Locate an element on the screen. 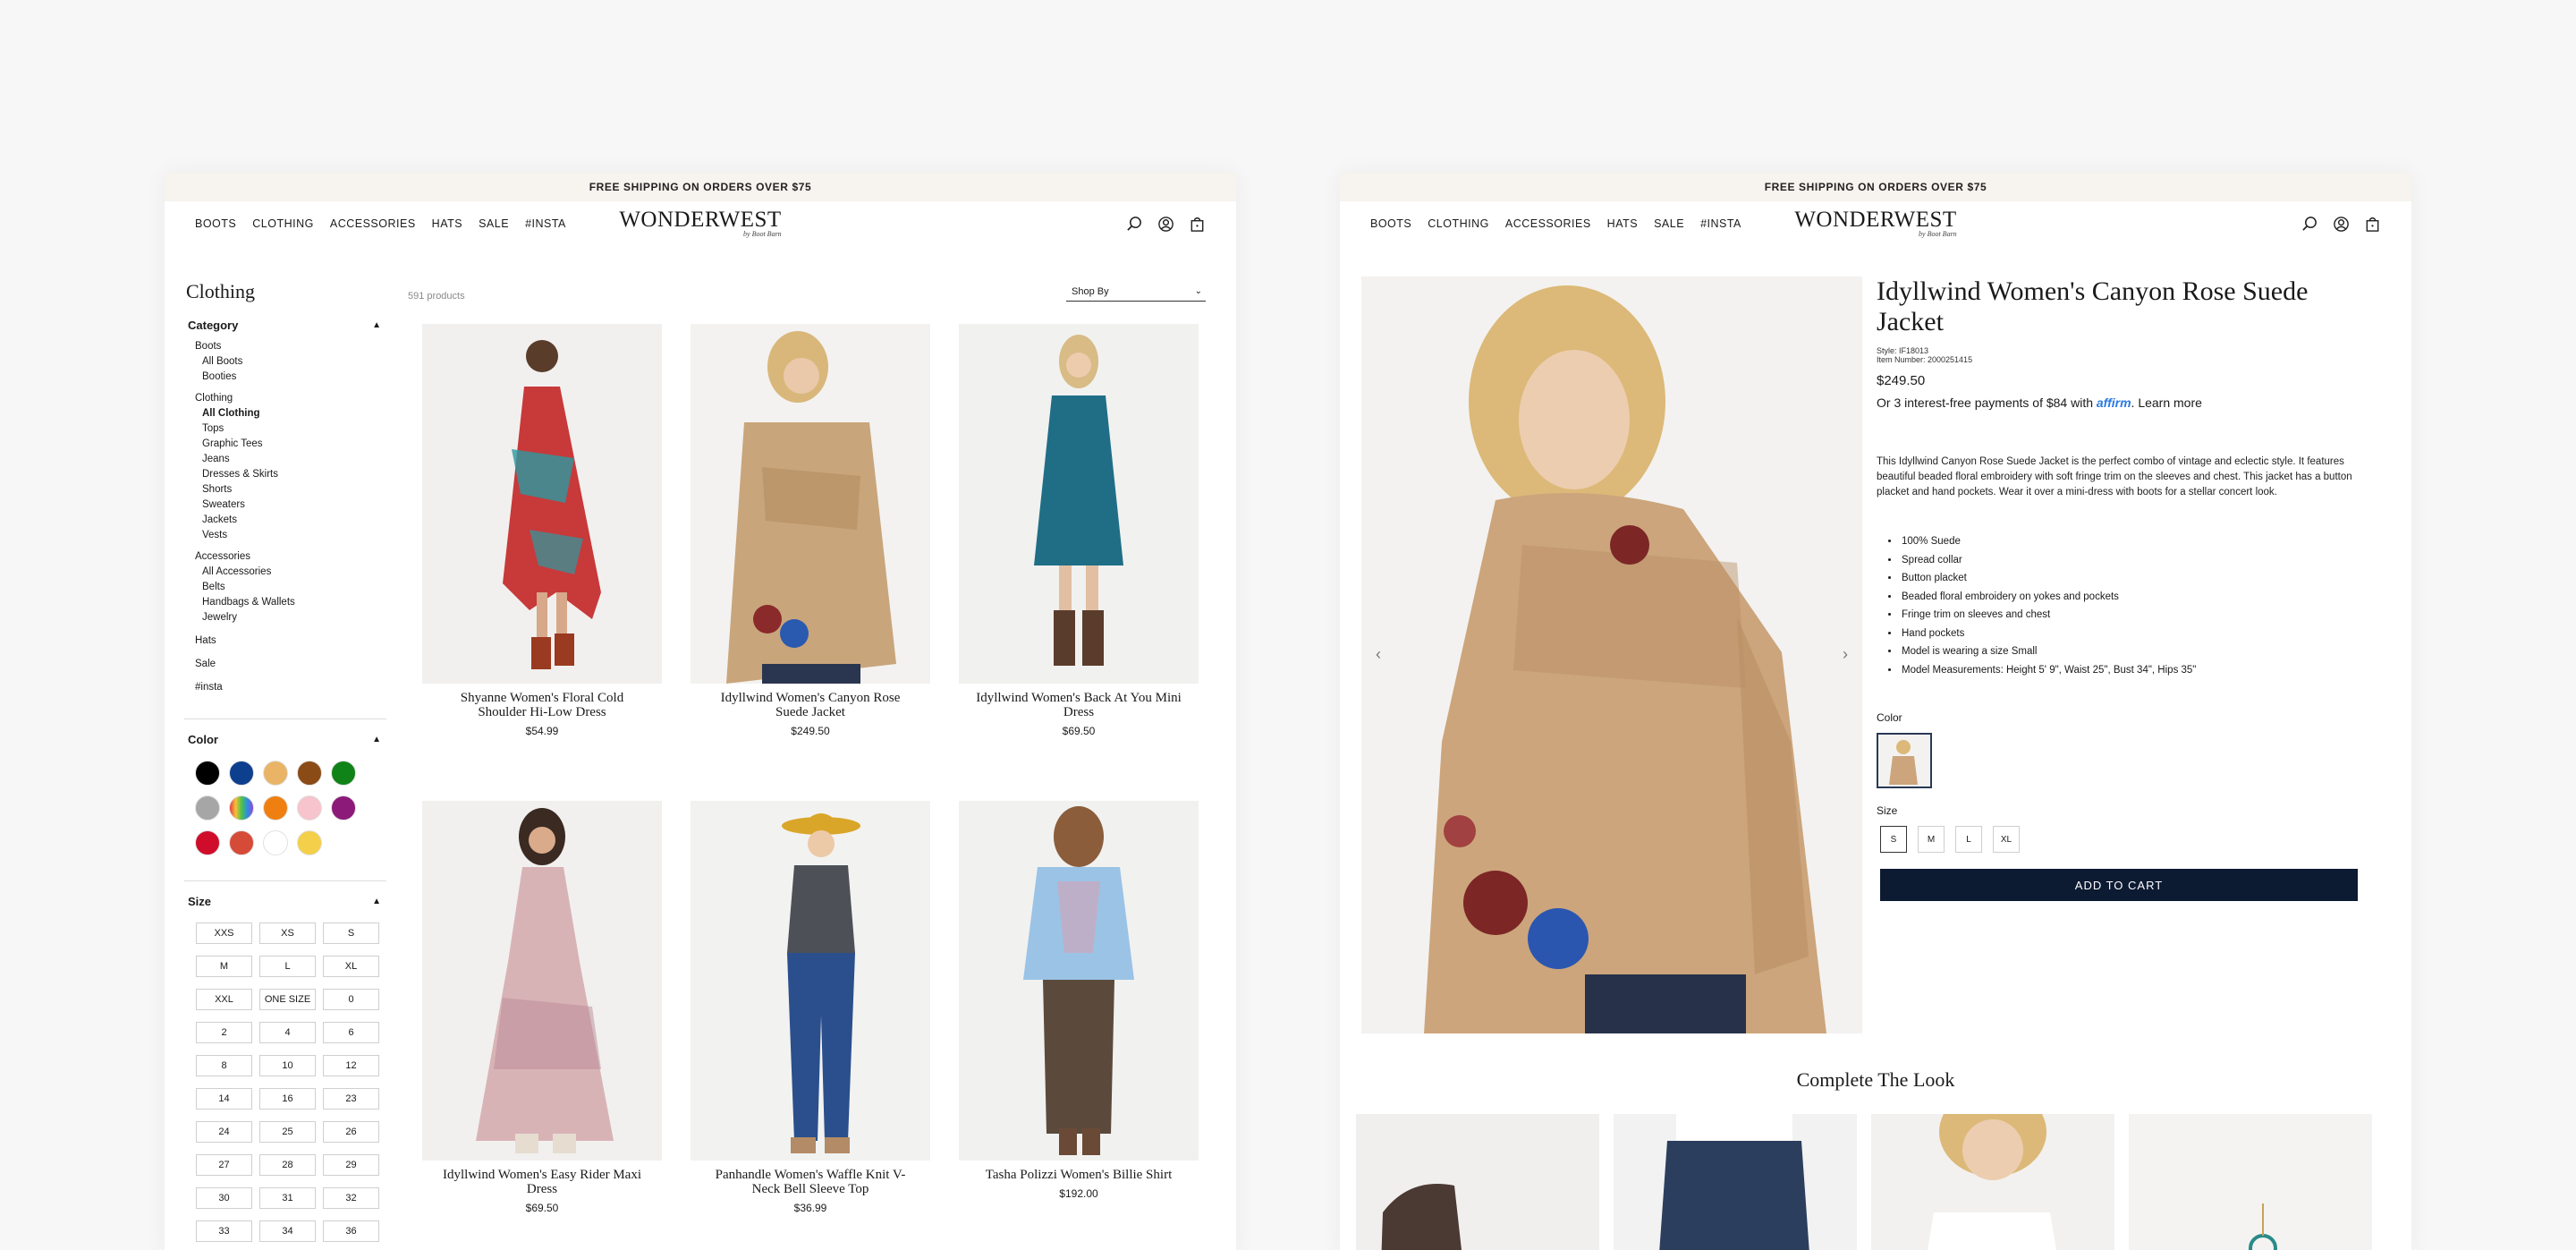 The width and height of the screenshot is (2576, 1250). color-filter-header: Color ▲ is located at coordinates (285, 739).